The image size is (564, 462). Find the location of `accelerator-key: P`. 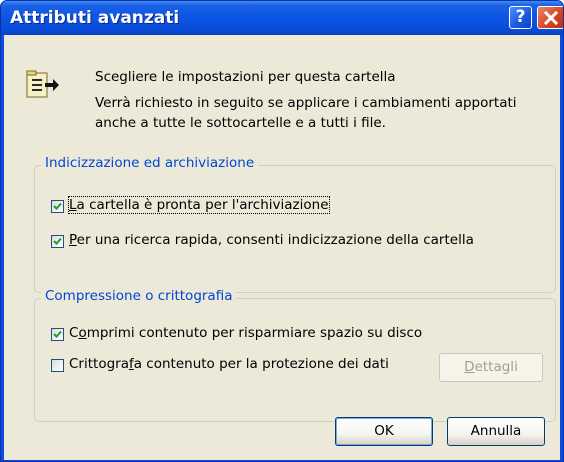

accelerator-key: P is located at coordinates (73, 240).